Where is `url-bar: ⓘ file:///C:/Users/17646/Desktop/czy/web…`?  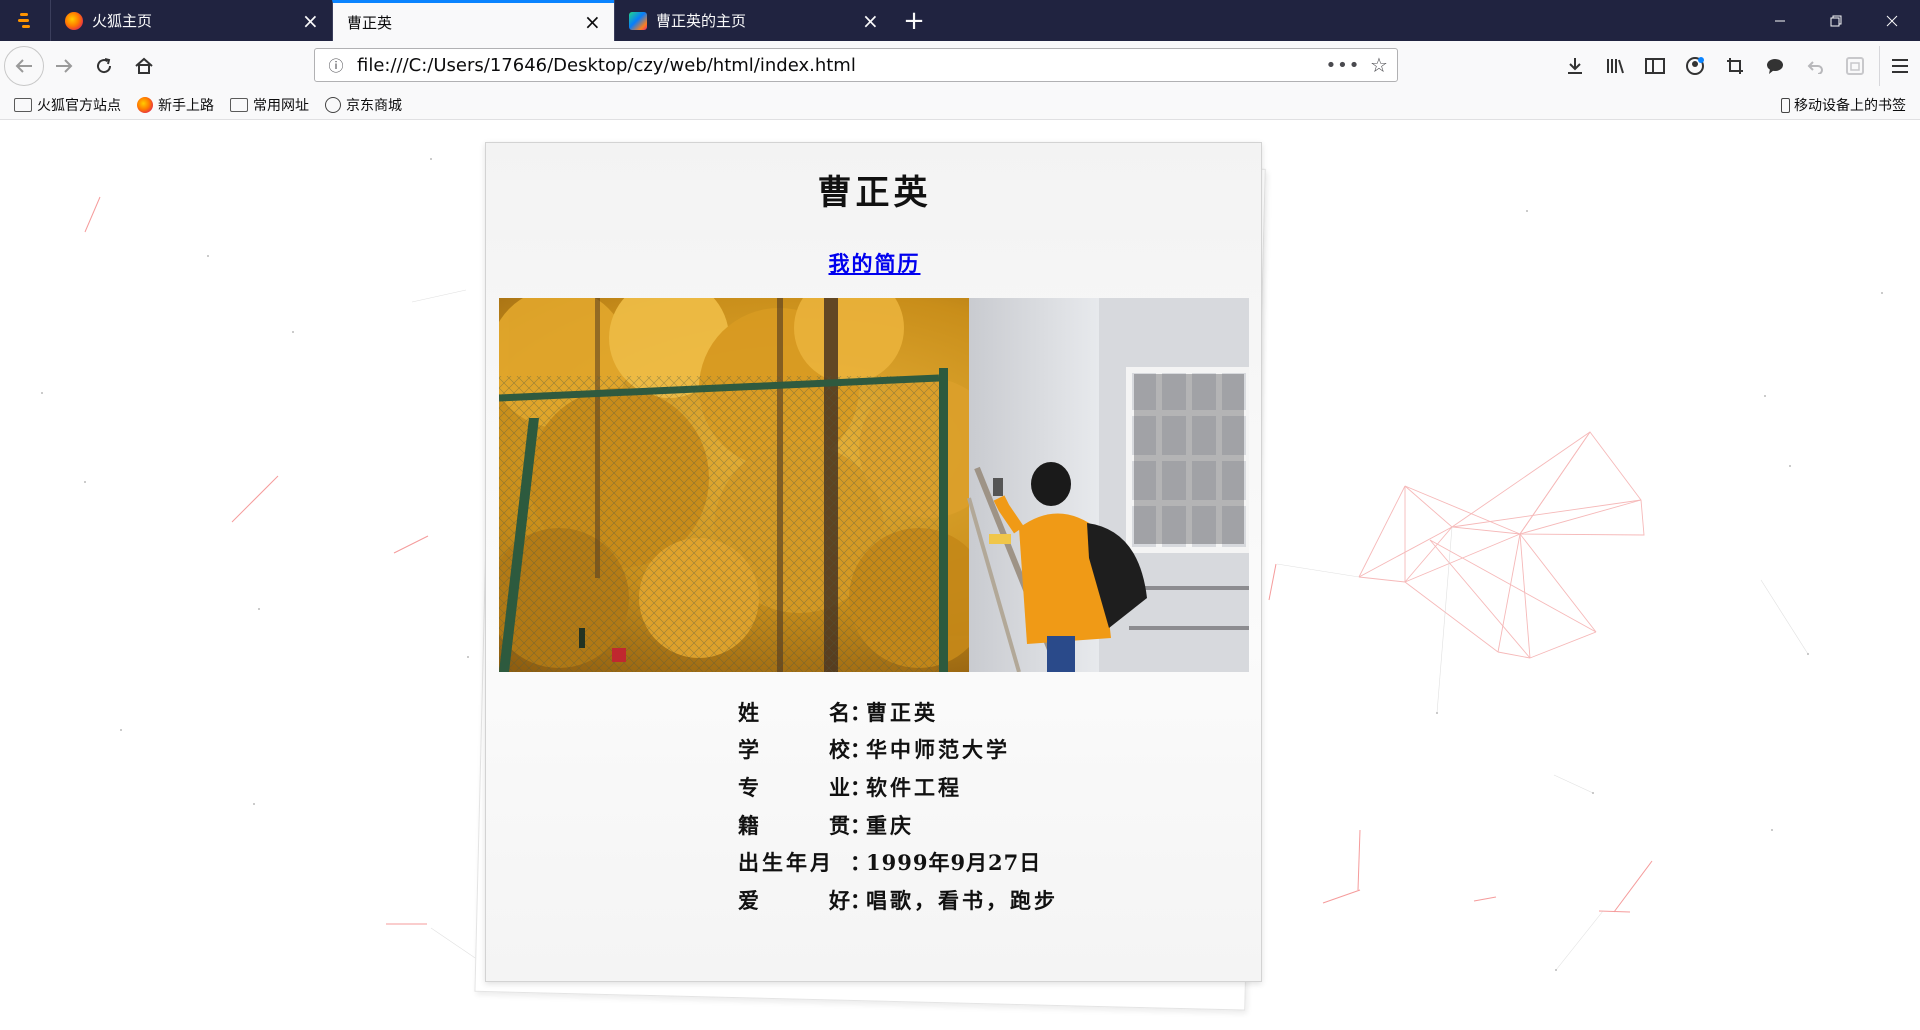 url-bar: ⓘ file:///C:/Users/17646/Desktop/czy/web… is located at coordinates (856, 65).